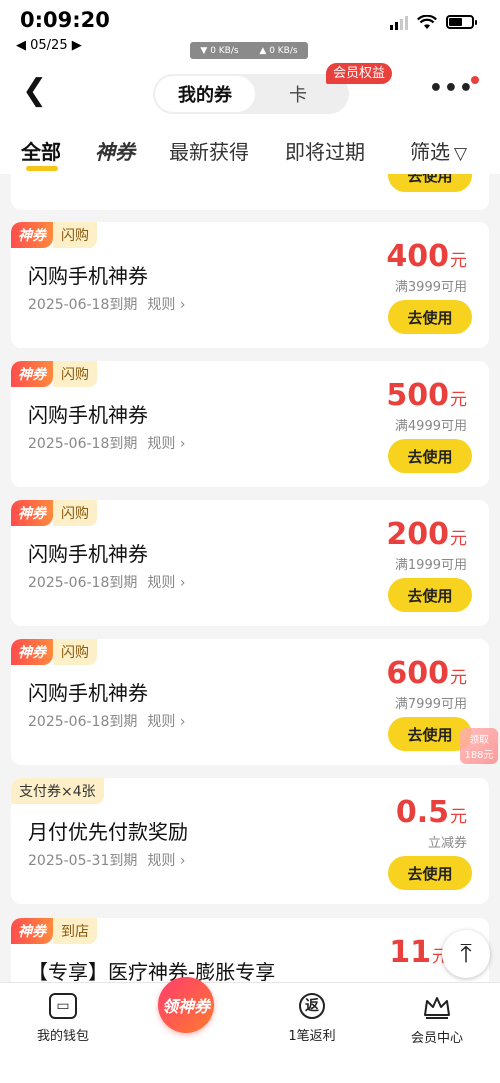 The width and height of the screenshot is (500, 1083). Describe the element at coordinates (298, 94) in the screenshot. I see `segment-cards: 卡` at that location.